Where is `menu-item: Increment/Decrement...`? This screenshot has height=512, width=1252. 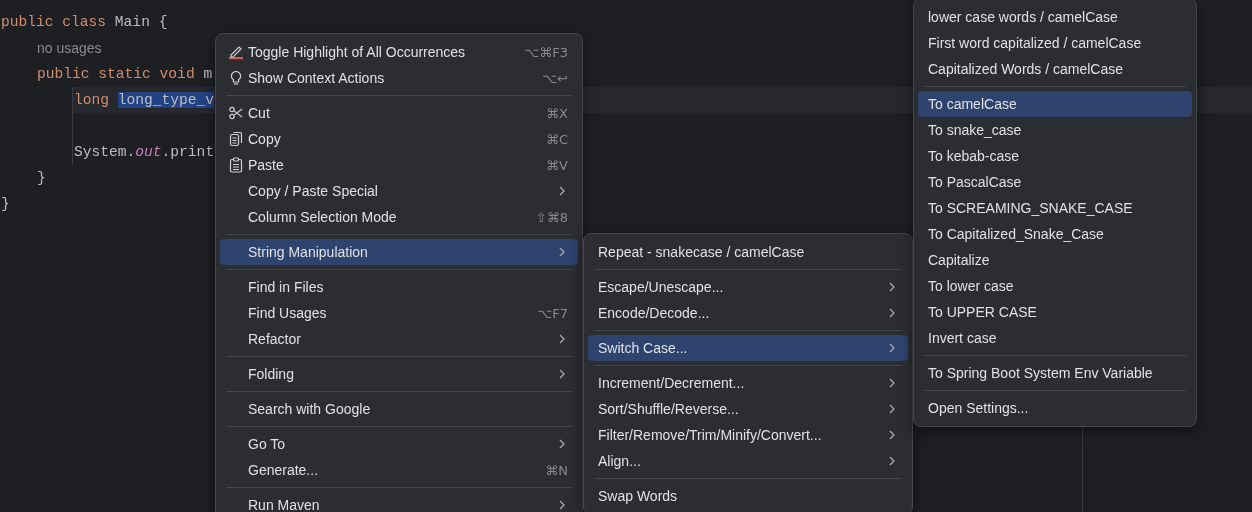
menu-item: Increment/Decrement... is located at coordinates (748, 383).